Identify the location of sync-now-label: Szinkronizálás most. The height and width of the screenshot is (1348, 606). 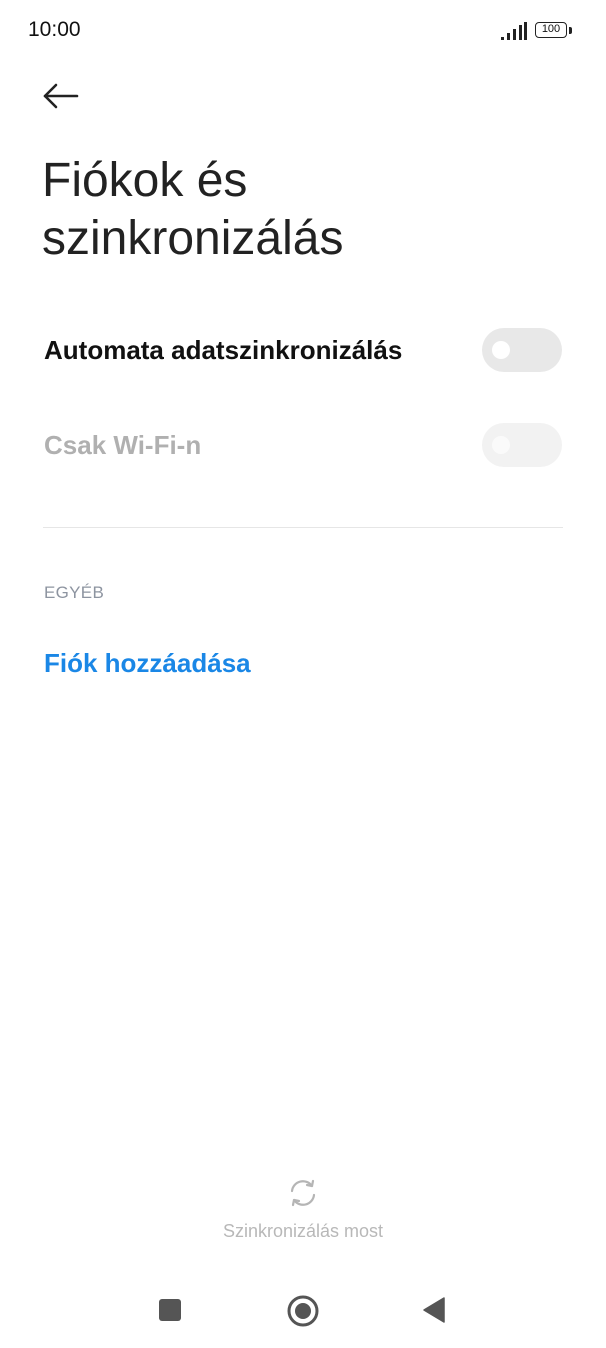
(303, 1231).